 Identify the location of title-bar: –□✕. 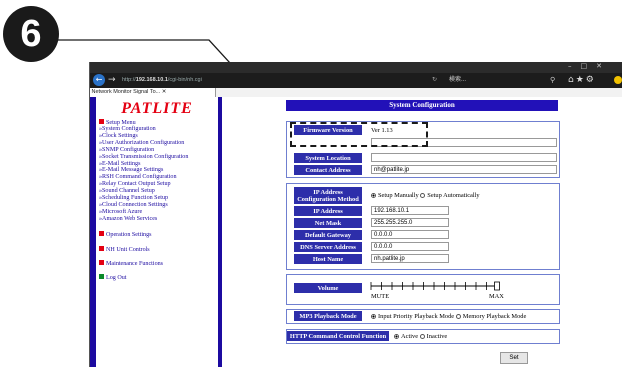
(356, 67).